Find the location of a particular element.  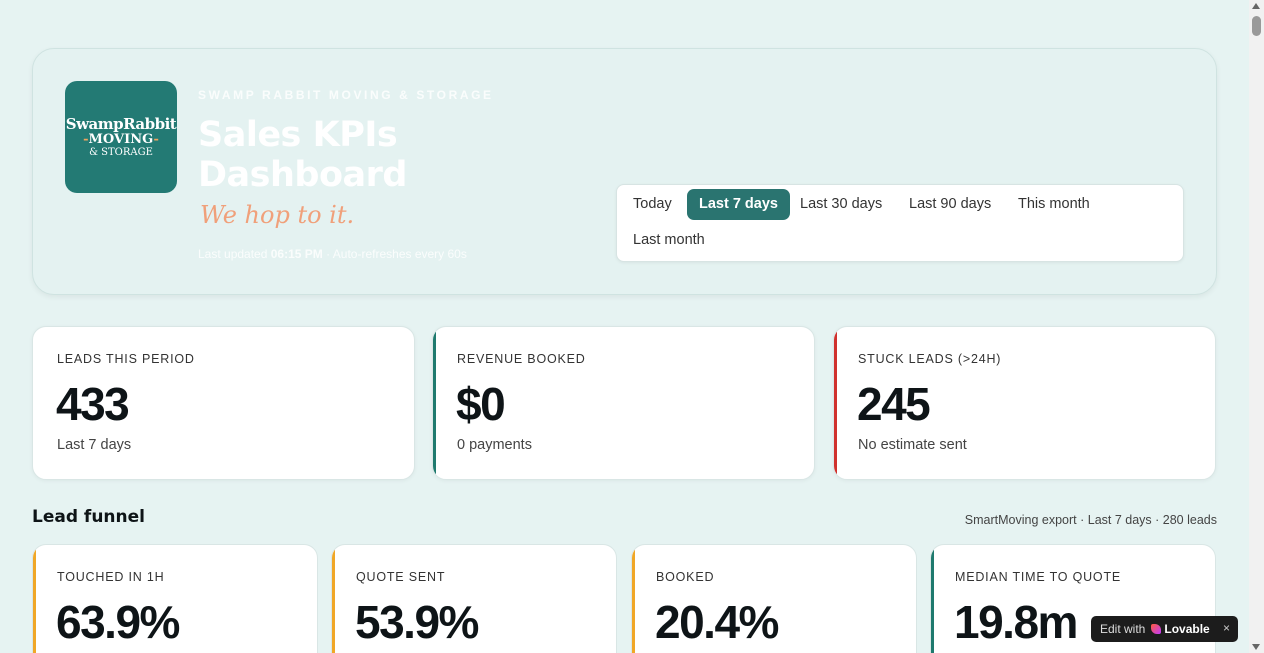

page-title: Sales KPIs Dashboard is located at coordinates (302, 155).